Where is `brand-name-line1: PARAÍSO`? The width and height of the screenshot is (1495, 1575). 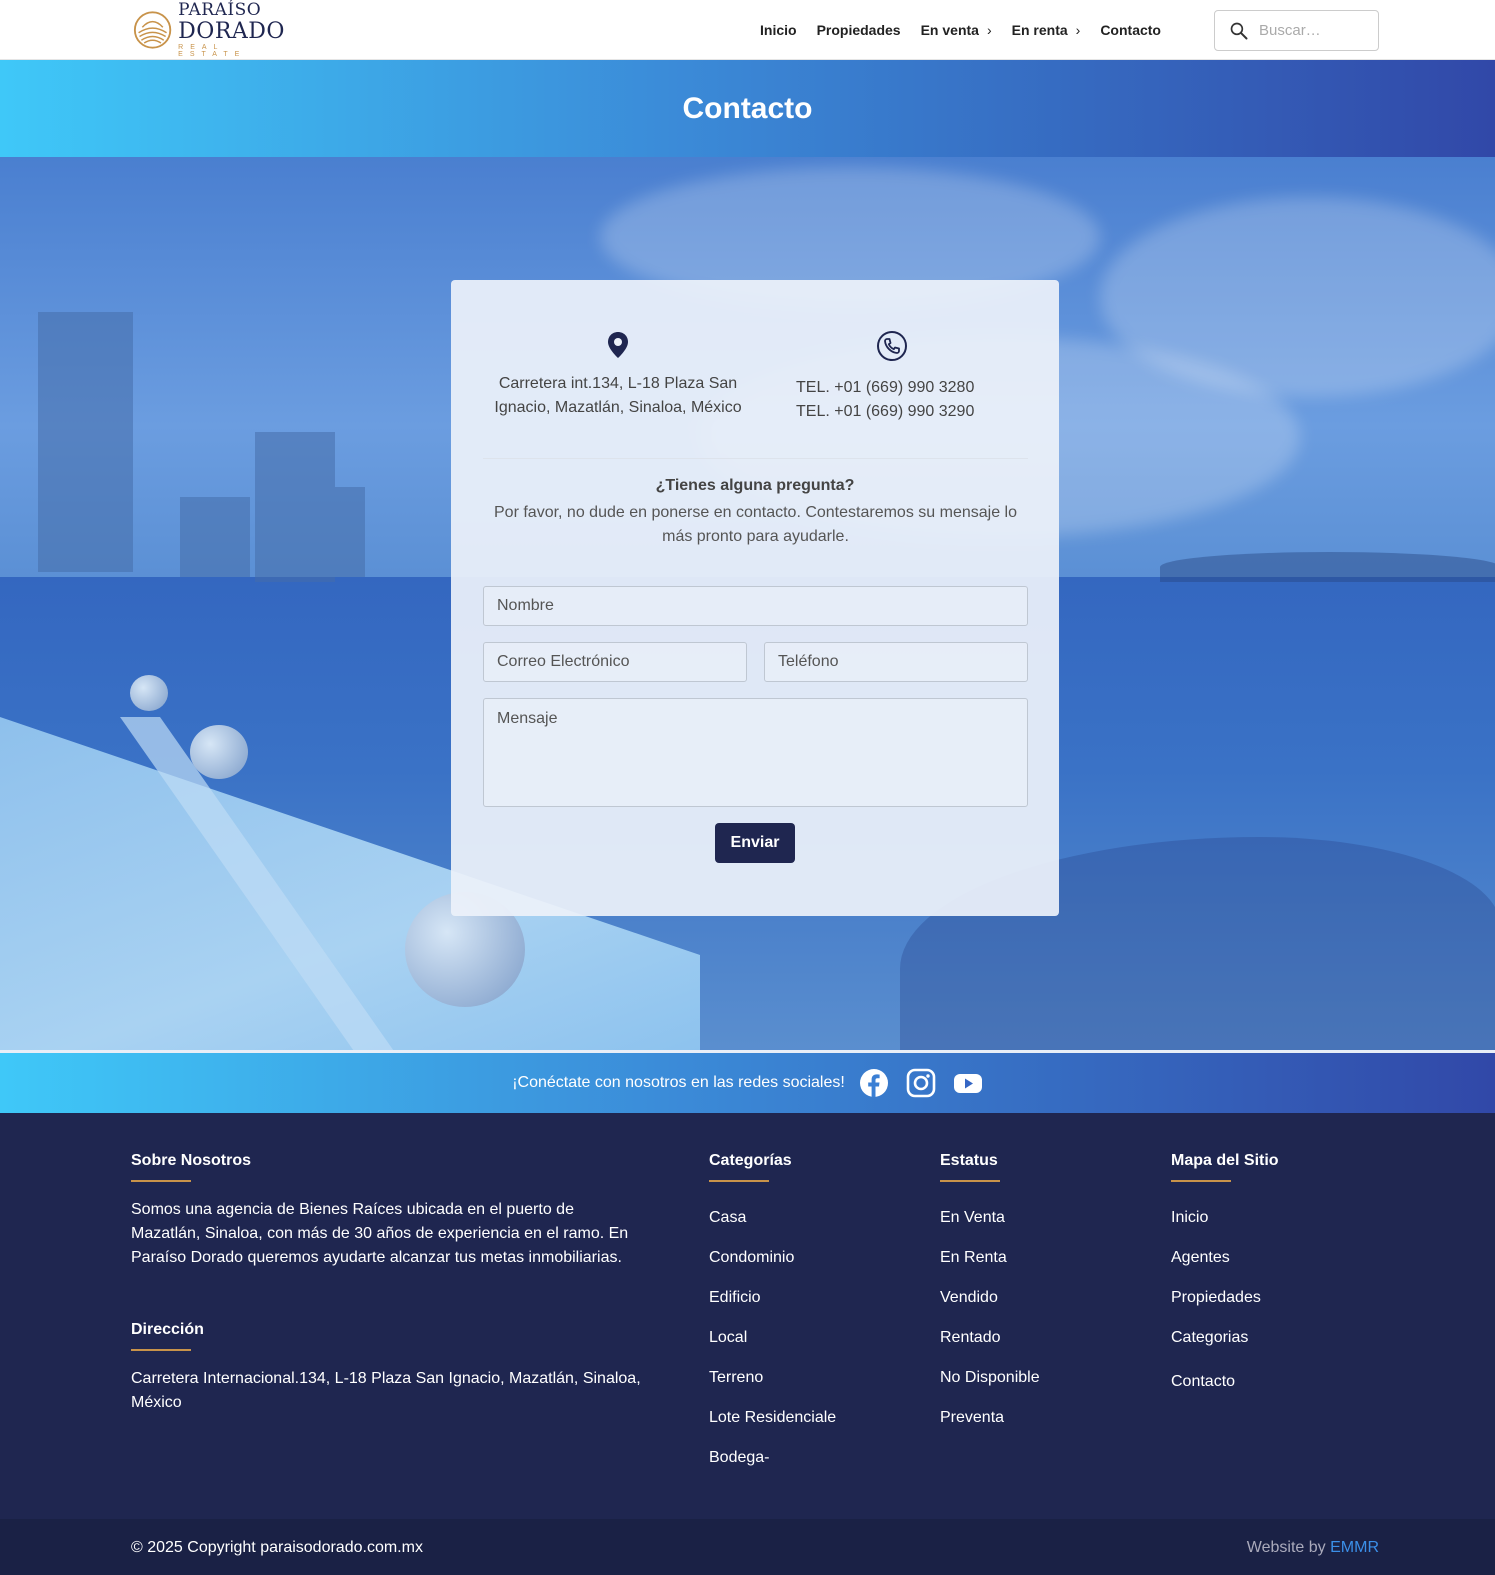 brand-name-line1: PARAÍSO is located at coordinates (220, 10).